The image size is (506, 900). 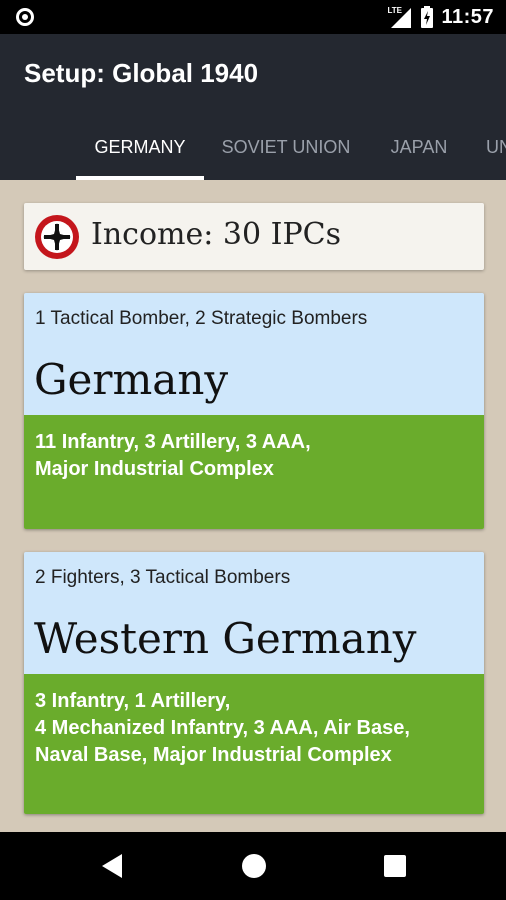 What do you see at coordinates (225, 638) in the screenshot?
I see `territory-name: Western Germany` at bounding box center [225, 638].